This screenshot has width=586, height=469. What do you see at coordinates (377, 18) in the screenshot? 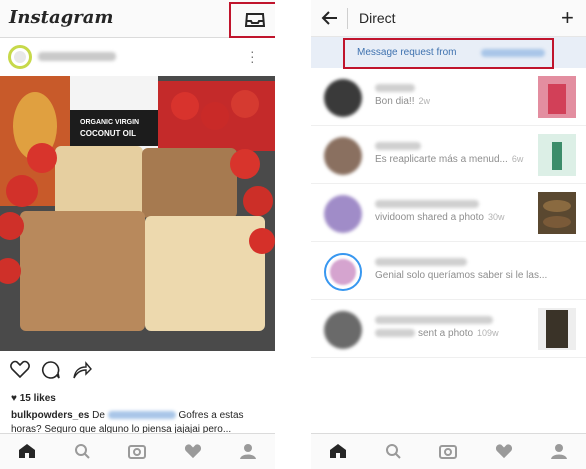
I see `direct-title: Direct` at bounding box center [377, 18].